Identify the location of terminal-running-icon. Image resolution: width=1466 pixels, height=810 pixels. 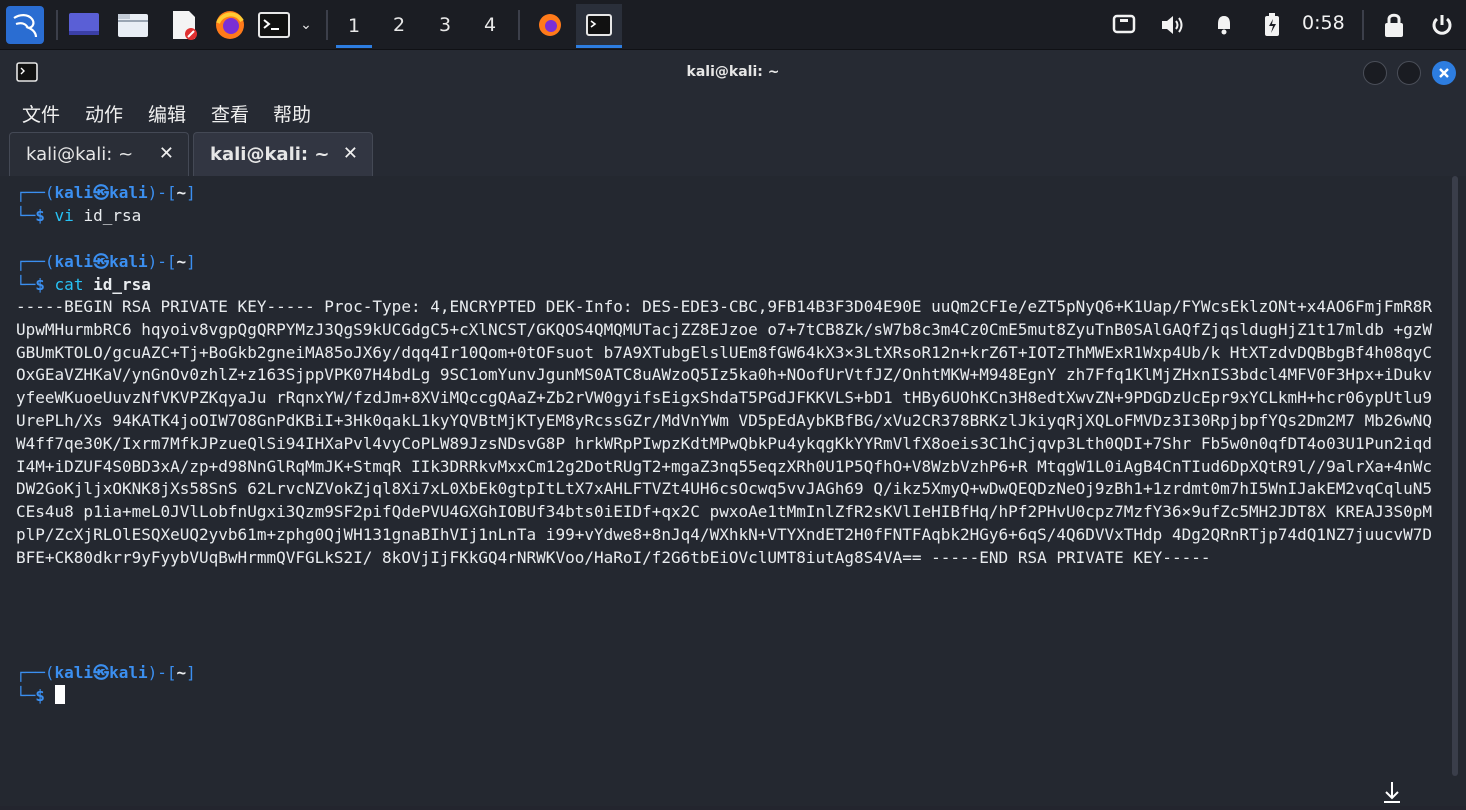
(599, 26).